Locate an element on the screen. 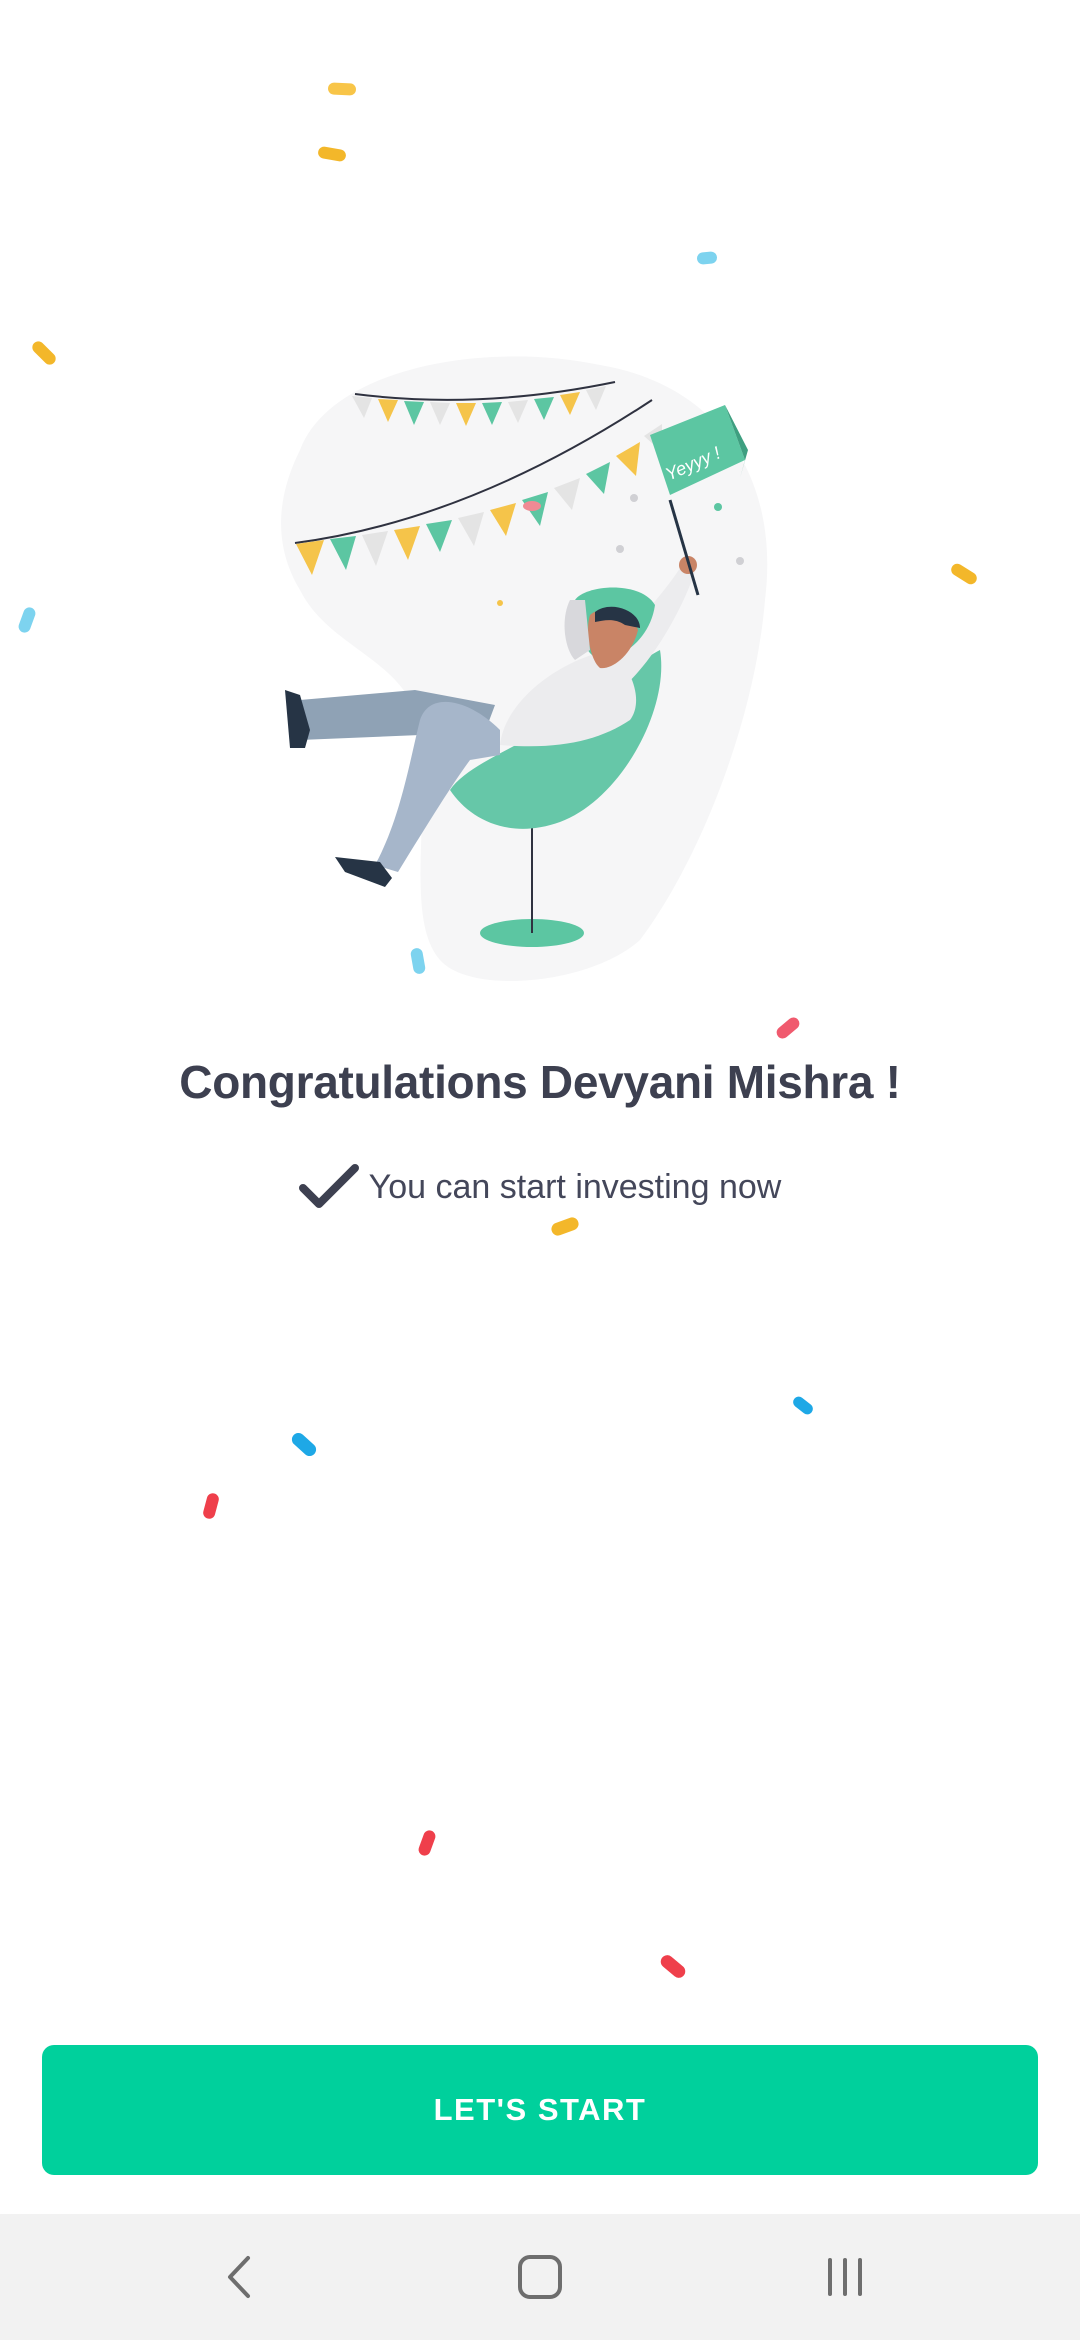 The image size is (1080, 2340). home-square-icon is located at coordinates (540, 2277).